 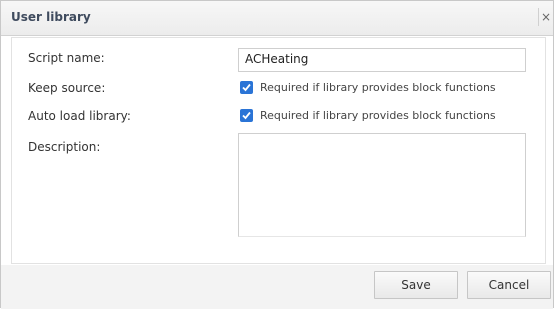 What do you see at coordinates (382, 60) in the screenshot?
I see `script-name-input: ACHeating` at bounding box center [382, 60].